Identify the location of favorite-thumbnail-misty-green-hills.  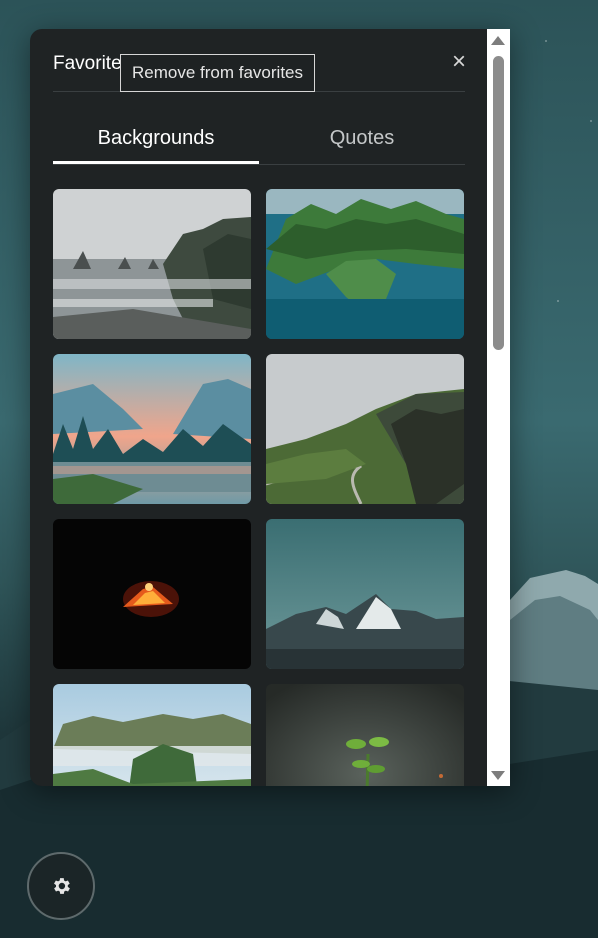
(152, 735).